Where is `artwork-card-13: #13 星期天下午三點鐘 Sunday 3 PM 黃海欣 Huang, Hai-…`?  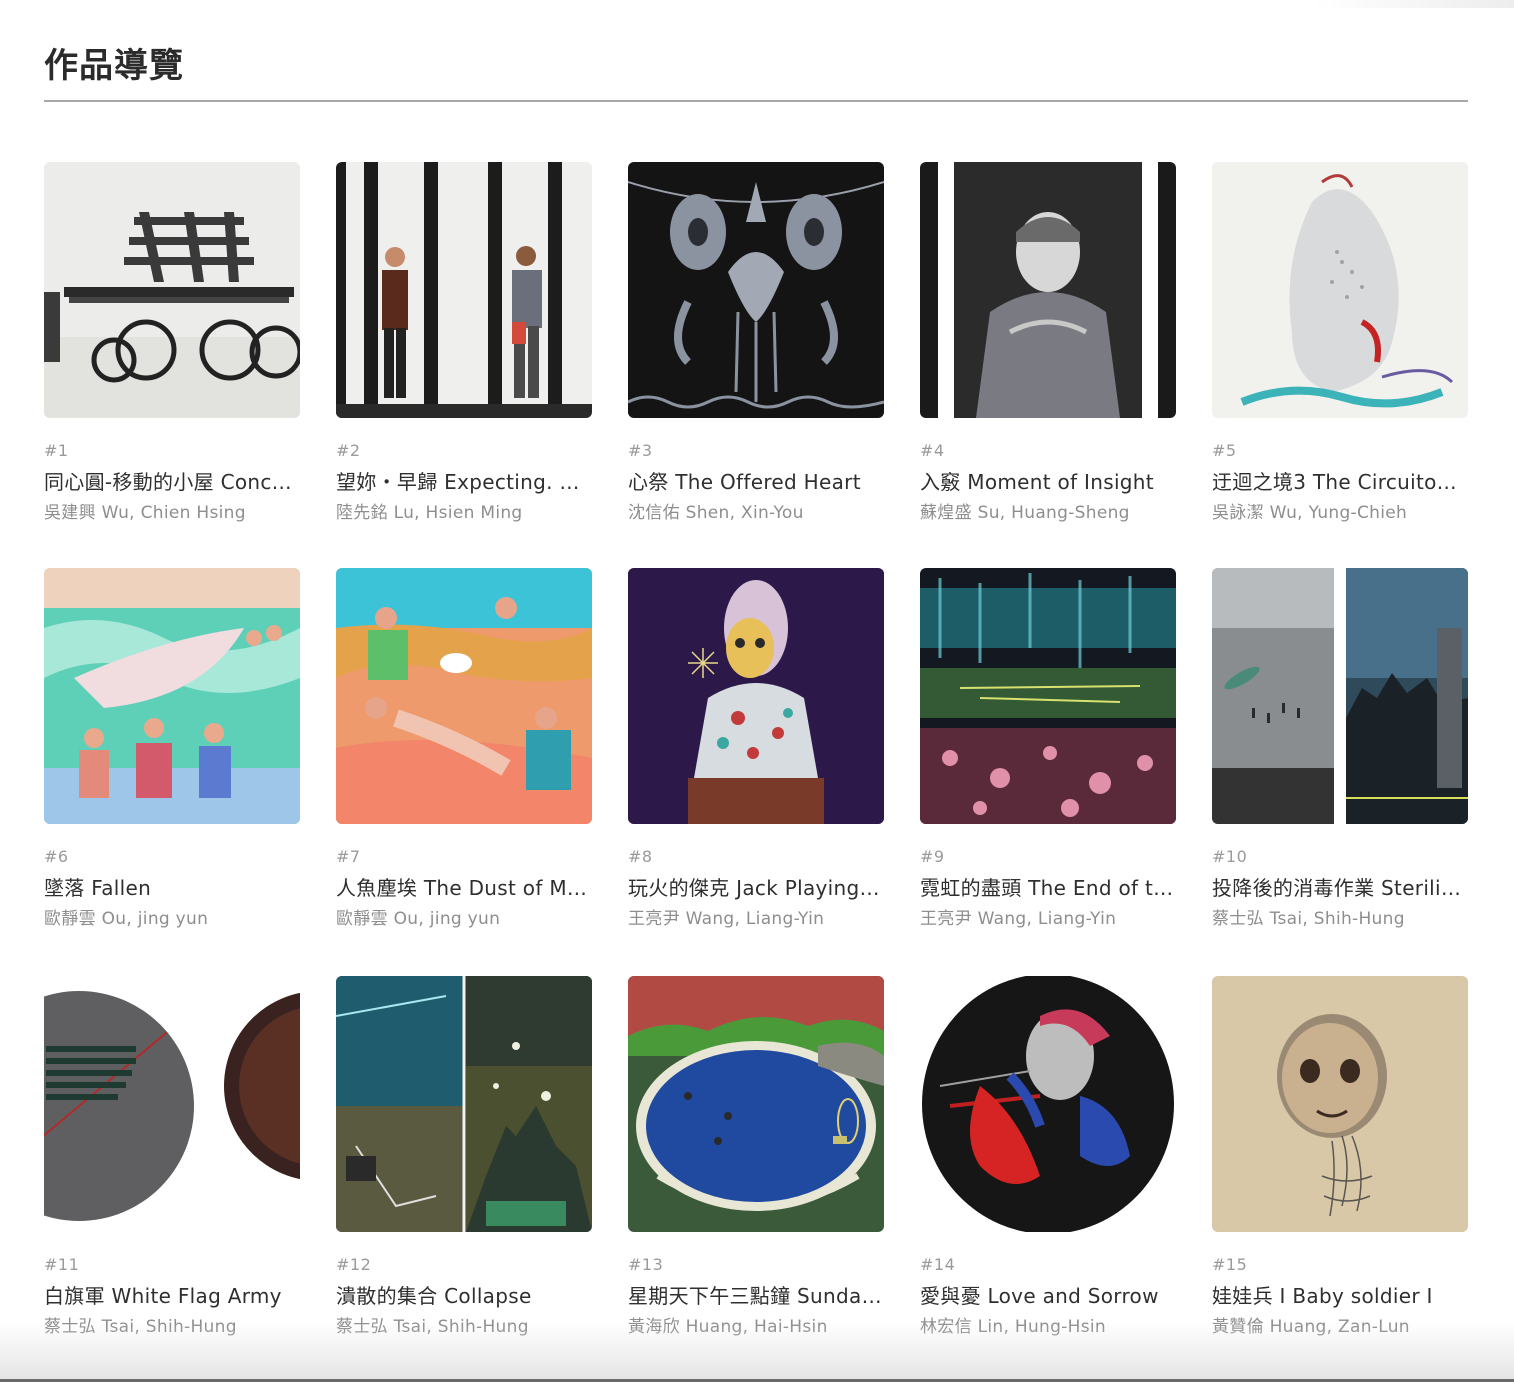
artwork-card-13: #13 星期天下午三點鐘 Sunday 3 PM 黃海欣 Huang, Hai-… is located at coordinates (756, 1156).